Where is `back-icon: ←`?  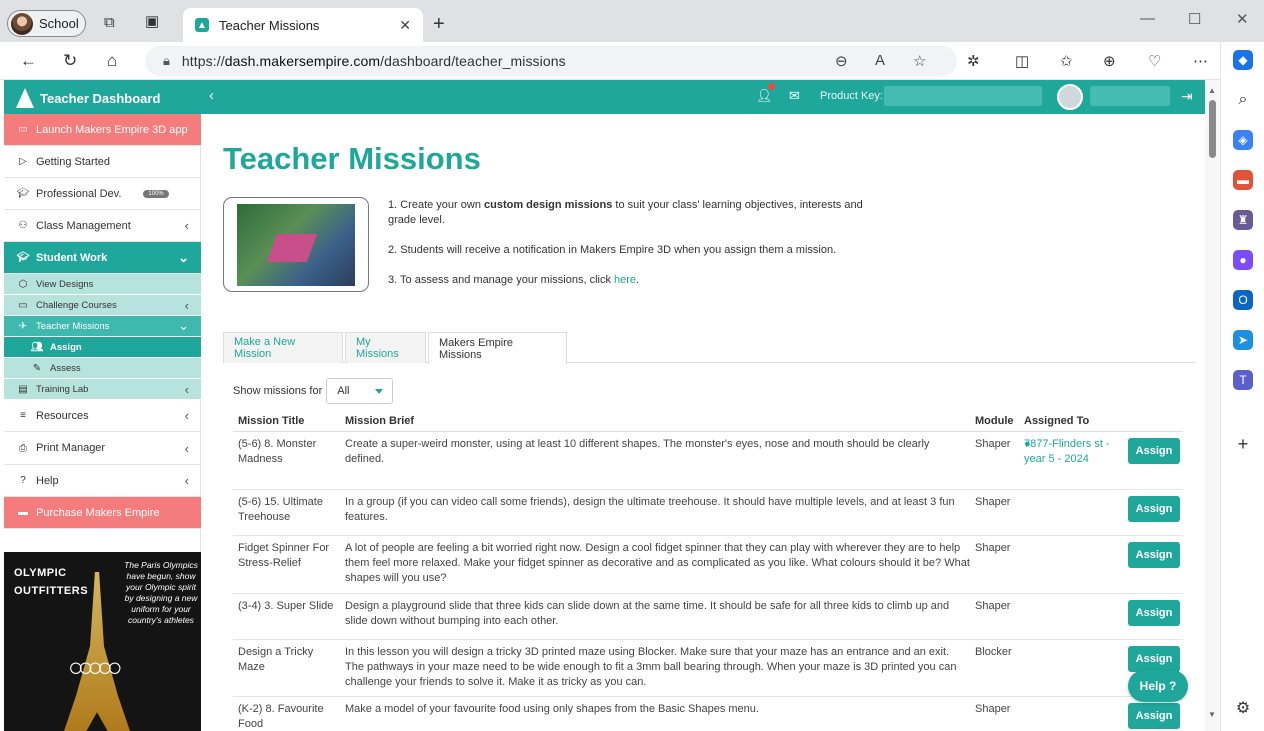 back-icon: ← is located at coordinates (28, 61).